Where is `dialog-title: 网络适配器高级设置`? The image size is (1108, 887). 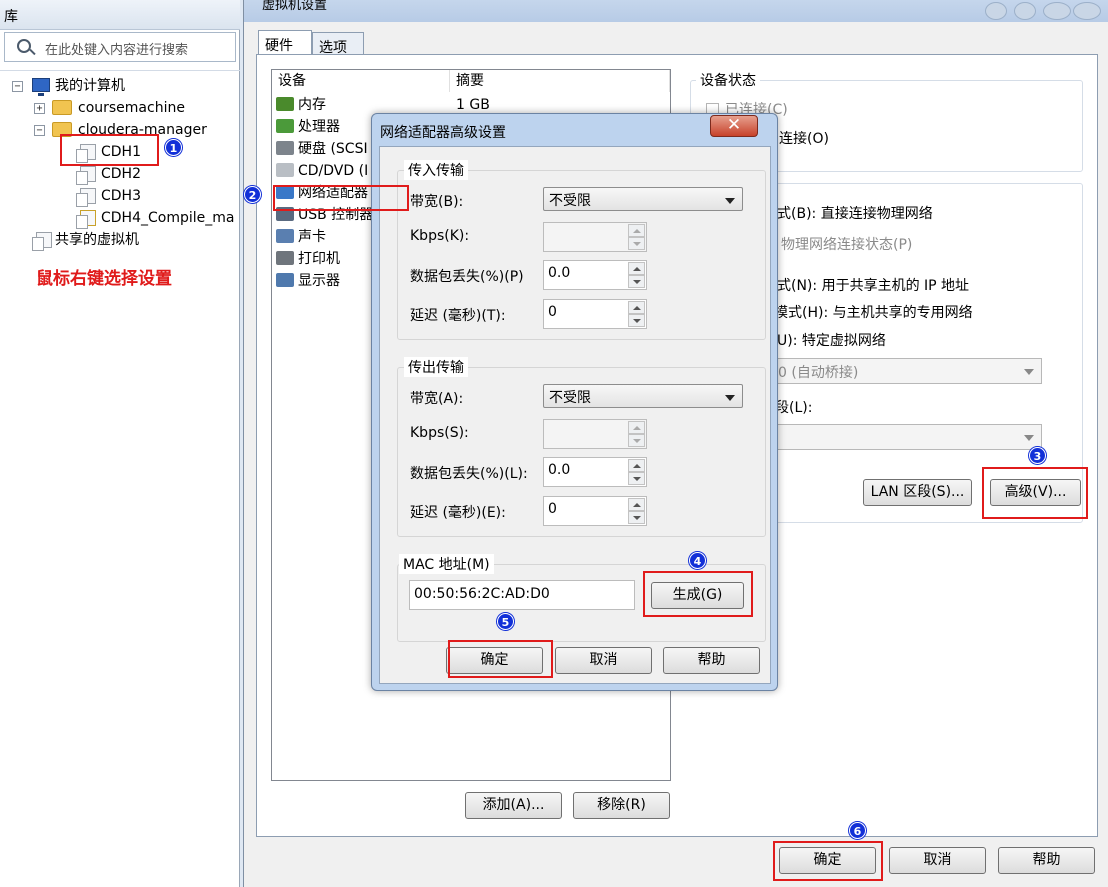 dialog-title: 网络适配器高级设置 is located at coordinates (443, 133).